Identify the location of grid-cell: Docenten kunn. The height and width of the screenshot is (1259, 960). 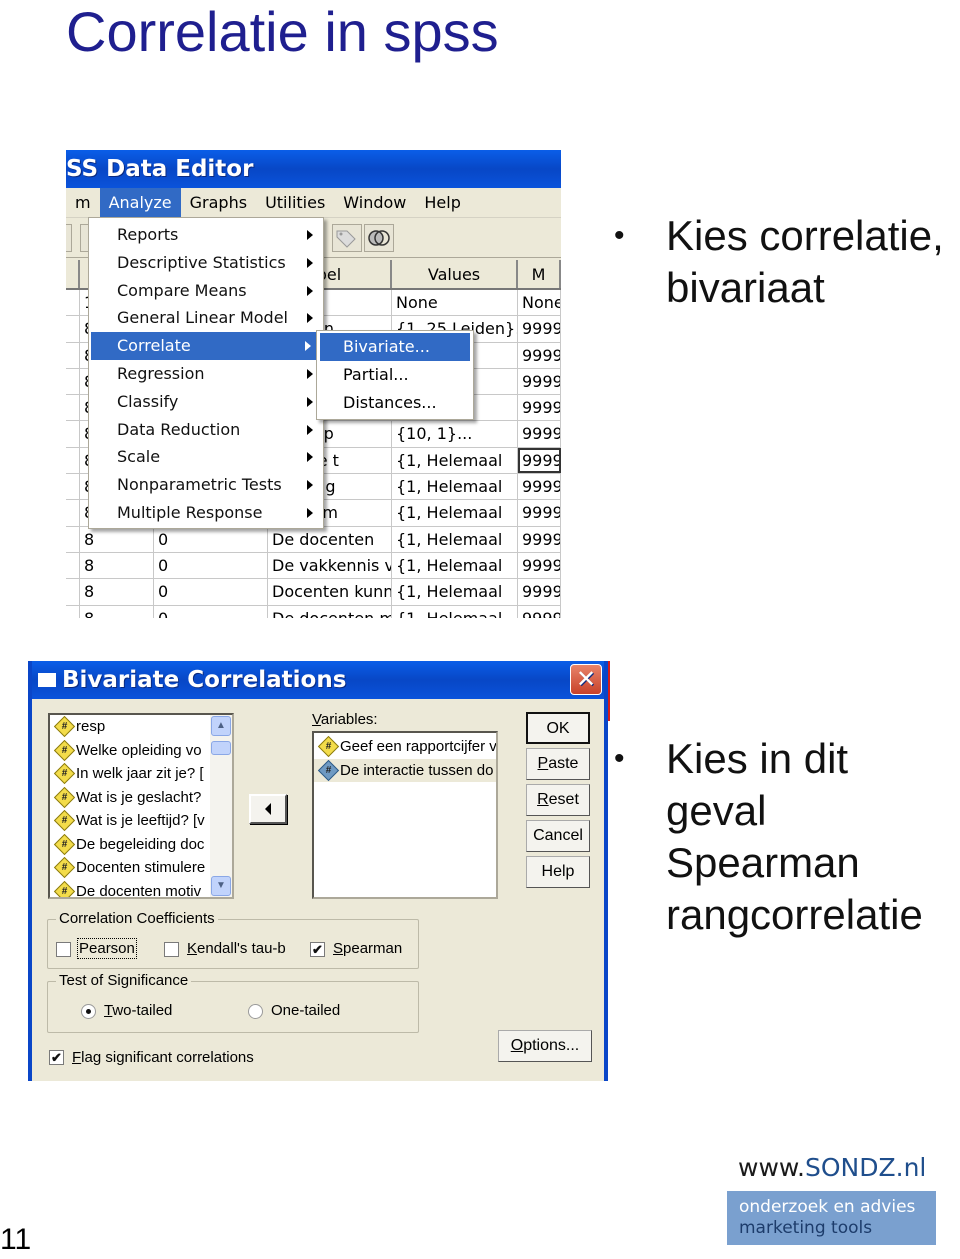
(330, 592).